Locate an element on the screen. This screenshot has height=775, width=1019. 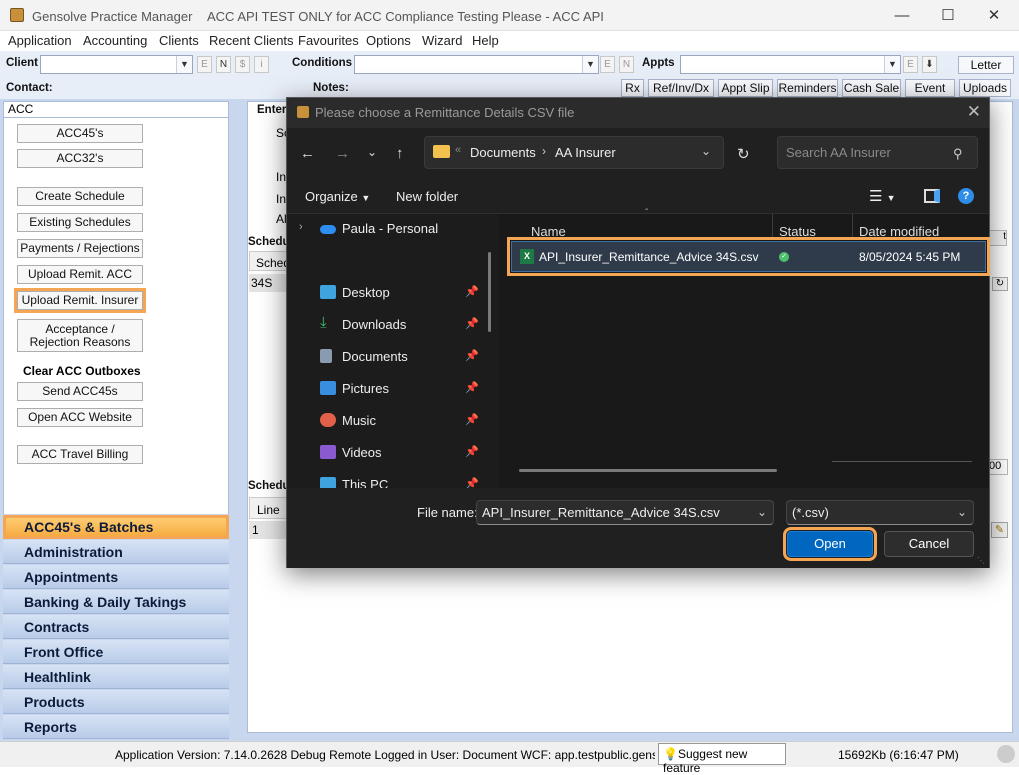
appts-combo: ▼ is located at coordinates (790, 64).